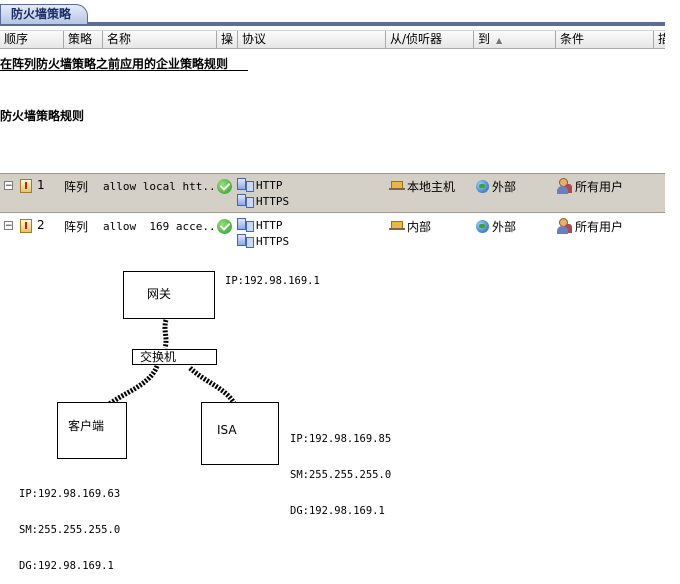  What do you see at coordinates (341, 439) in the screenshot?
I see `isa-ip: IP:192.98.169.85` at bounding box center [341, 439].